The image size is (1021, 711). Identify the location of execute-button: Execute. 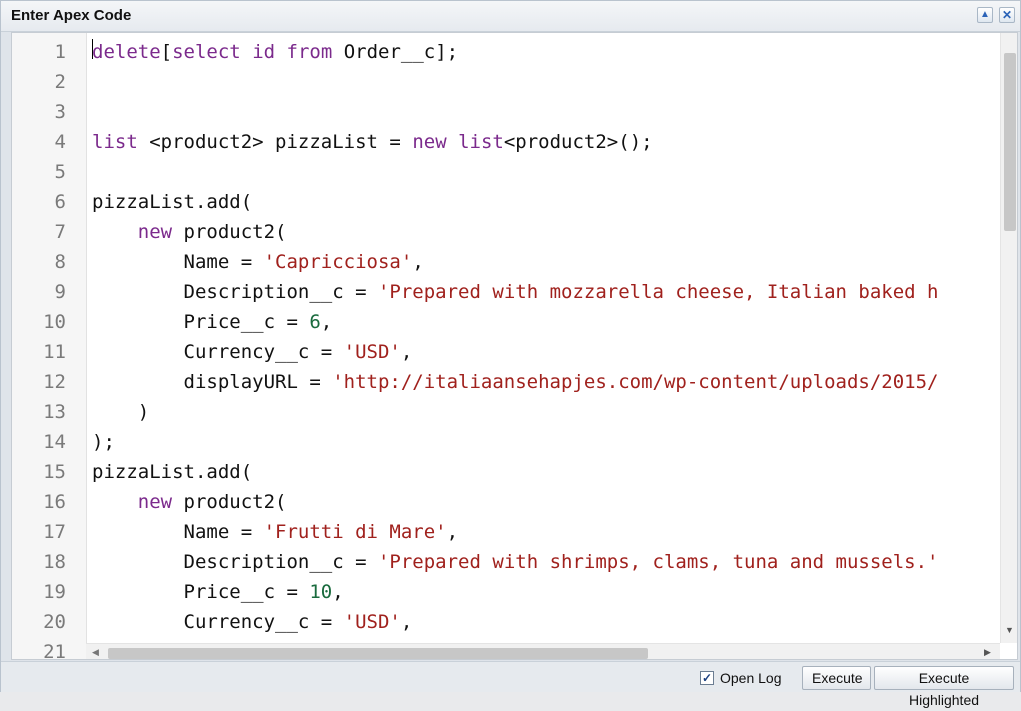
(836, 678).